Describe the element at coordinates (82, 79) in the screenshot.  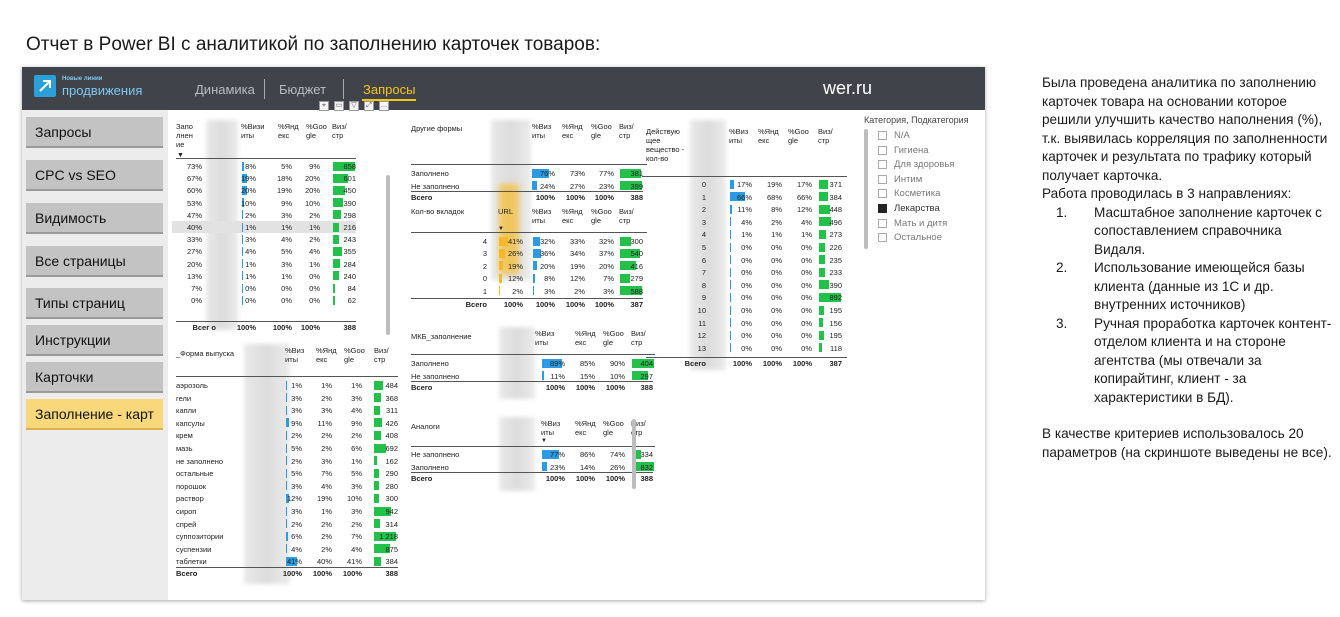
I see `logo-text-top: Новые линии` at that location.